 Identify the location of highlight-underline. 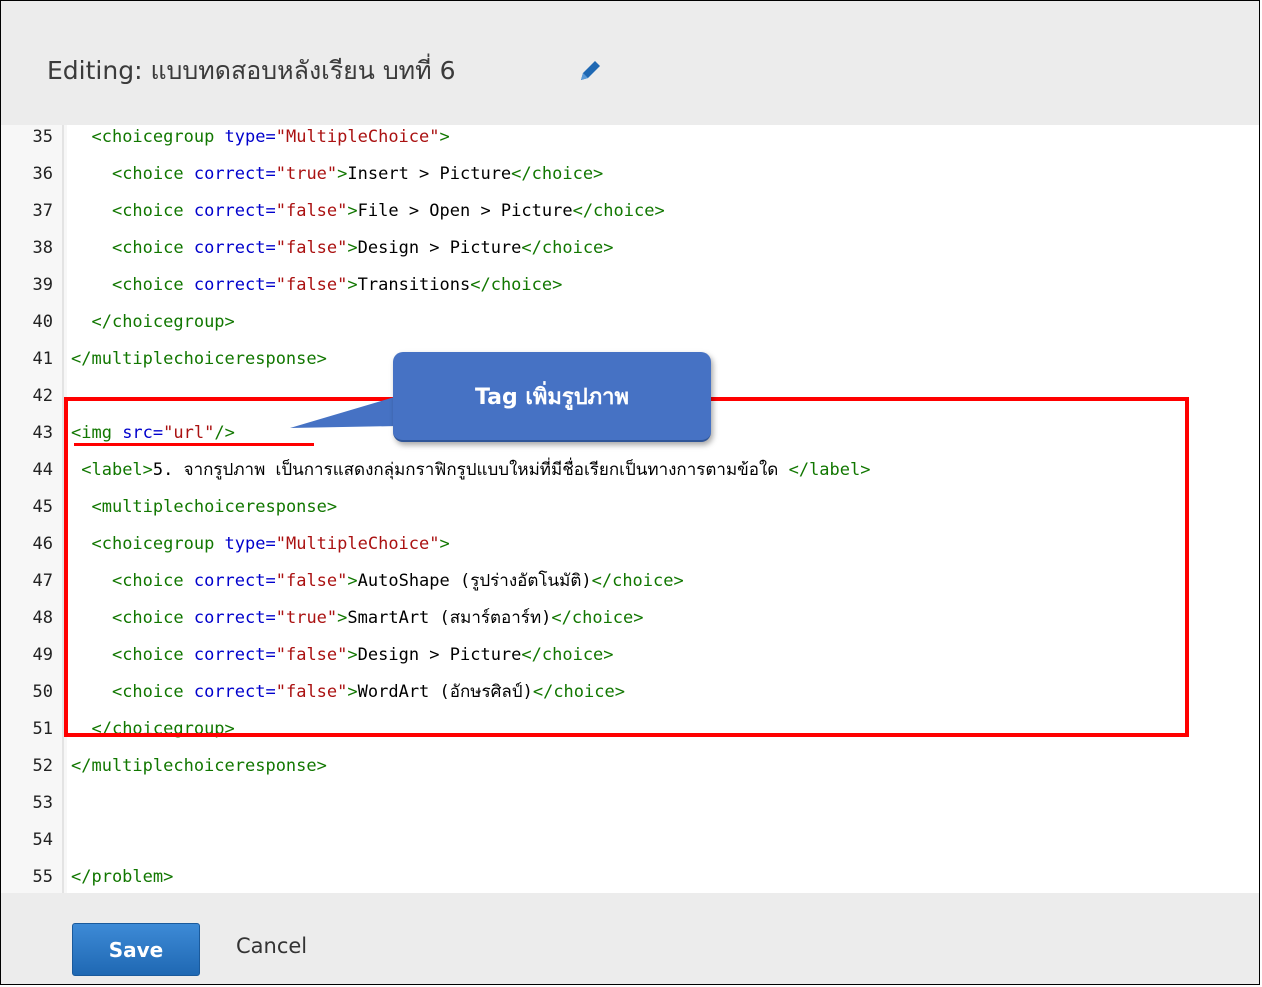
(194, 444).